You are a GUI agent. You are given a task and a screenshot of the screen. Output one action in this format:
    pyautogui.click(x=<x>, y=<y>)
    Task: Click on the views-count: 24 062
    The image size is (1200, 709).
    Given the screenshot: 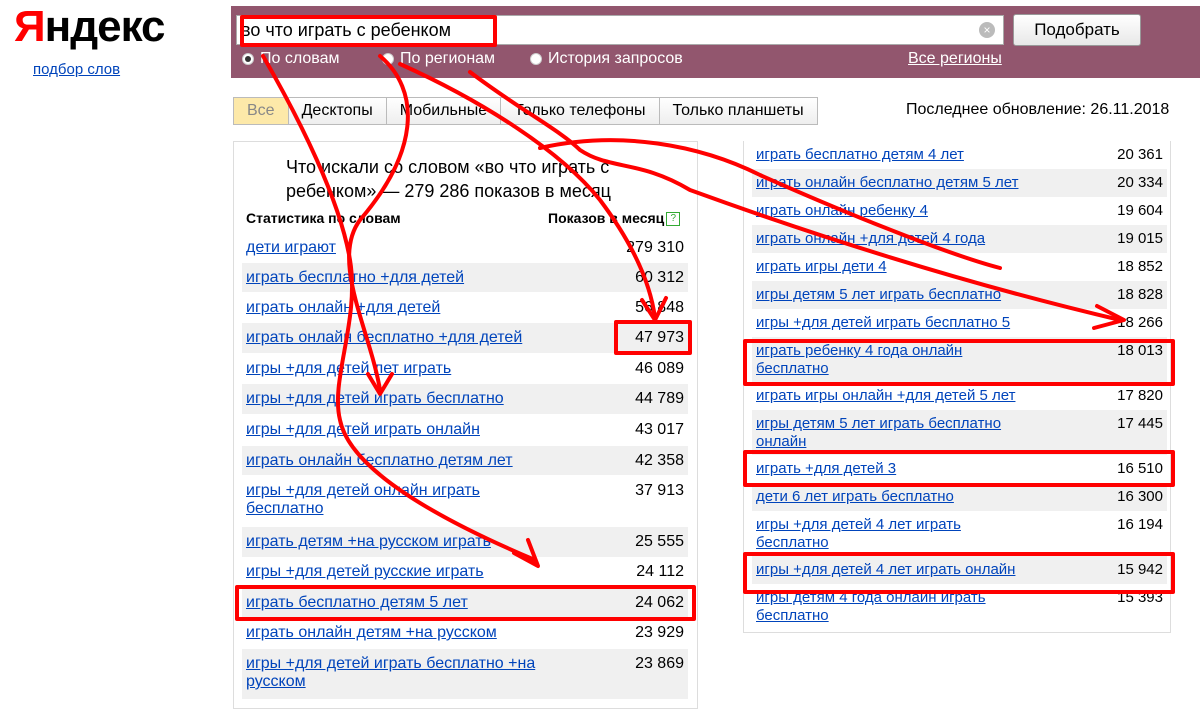 What is the action you would take?
    pyautogui.click(x=659, y=602)
    